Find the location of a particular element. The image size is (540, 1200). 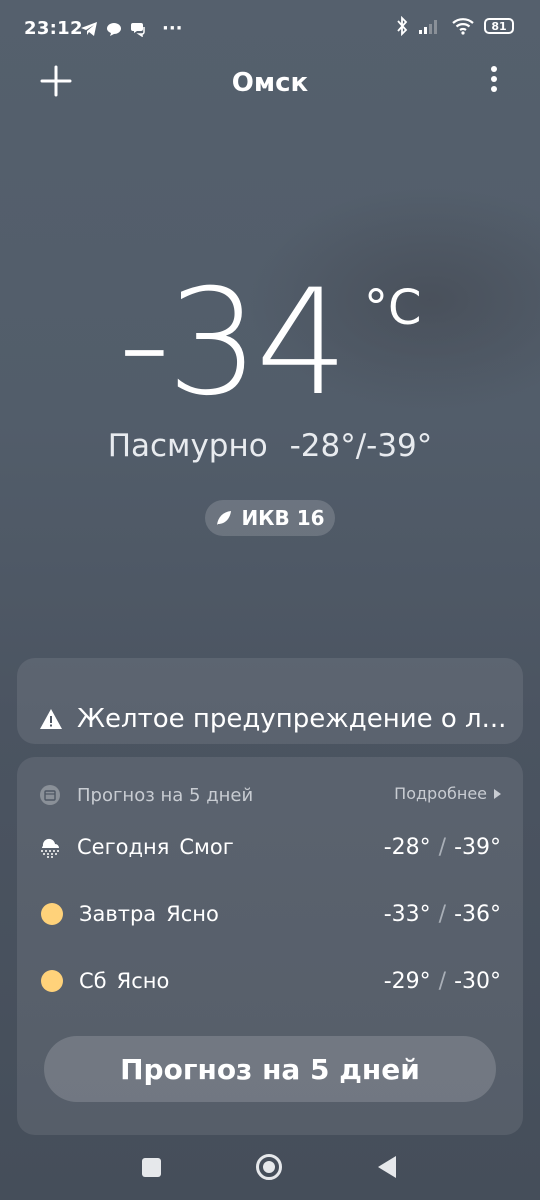

chat-bubble-icon is located at coordinates (114, 29).